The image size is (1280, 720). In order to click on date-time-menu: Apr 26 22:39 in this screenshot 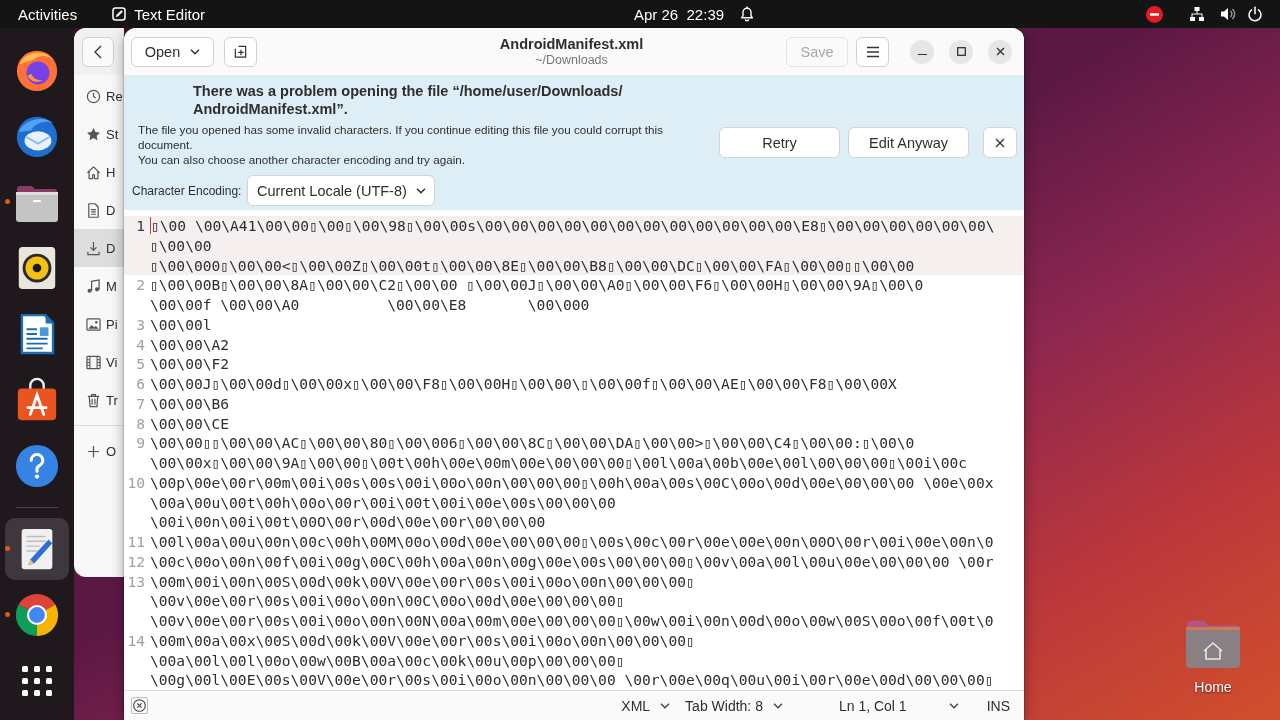, I will do `click(695, 14)`.